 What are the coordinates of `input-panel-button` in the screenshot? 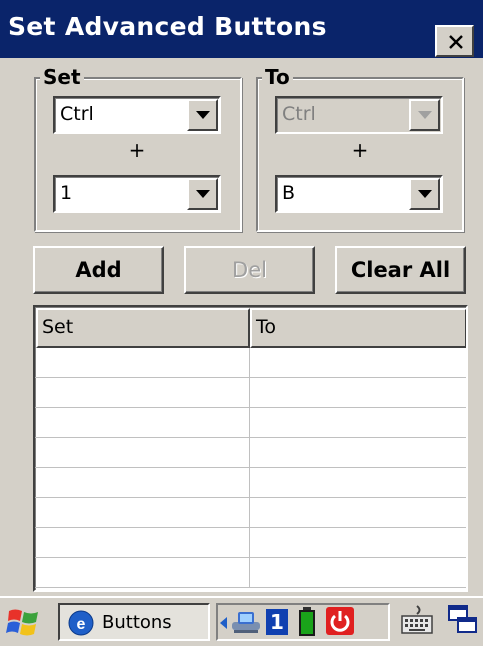 It's located at (417, 622).